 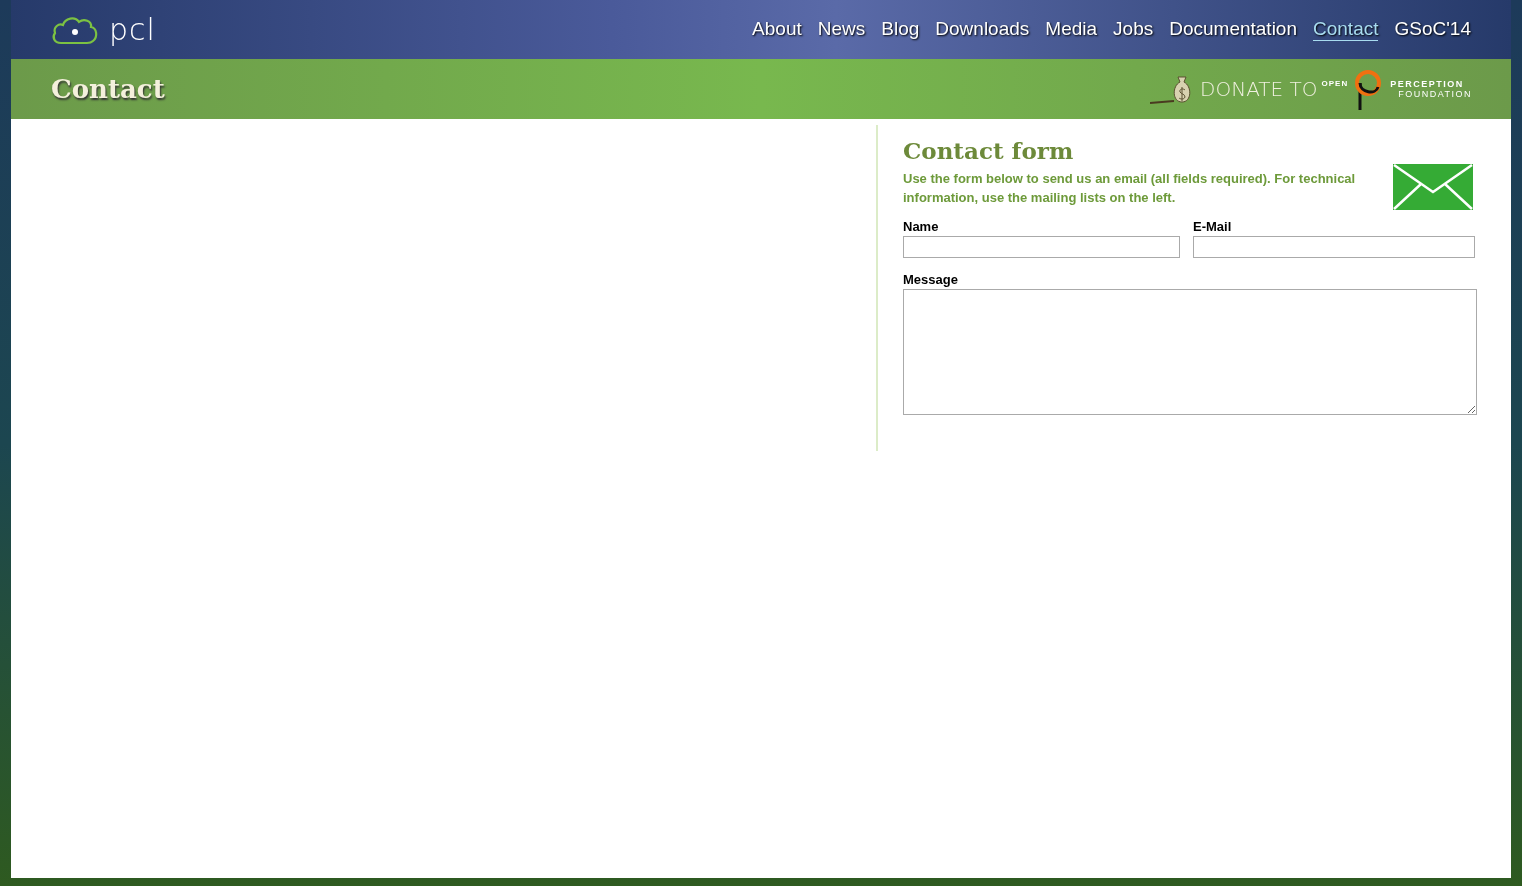 I want to click on form-title: Contact form, so click(x=989, y=150).